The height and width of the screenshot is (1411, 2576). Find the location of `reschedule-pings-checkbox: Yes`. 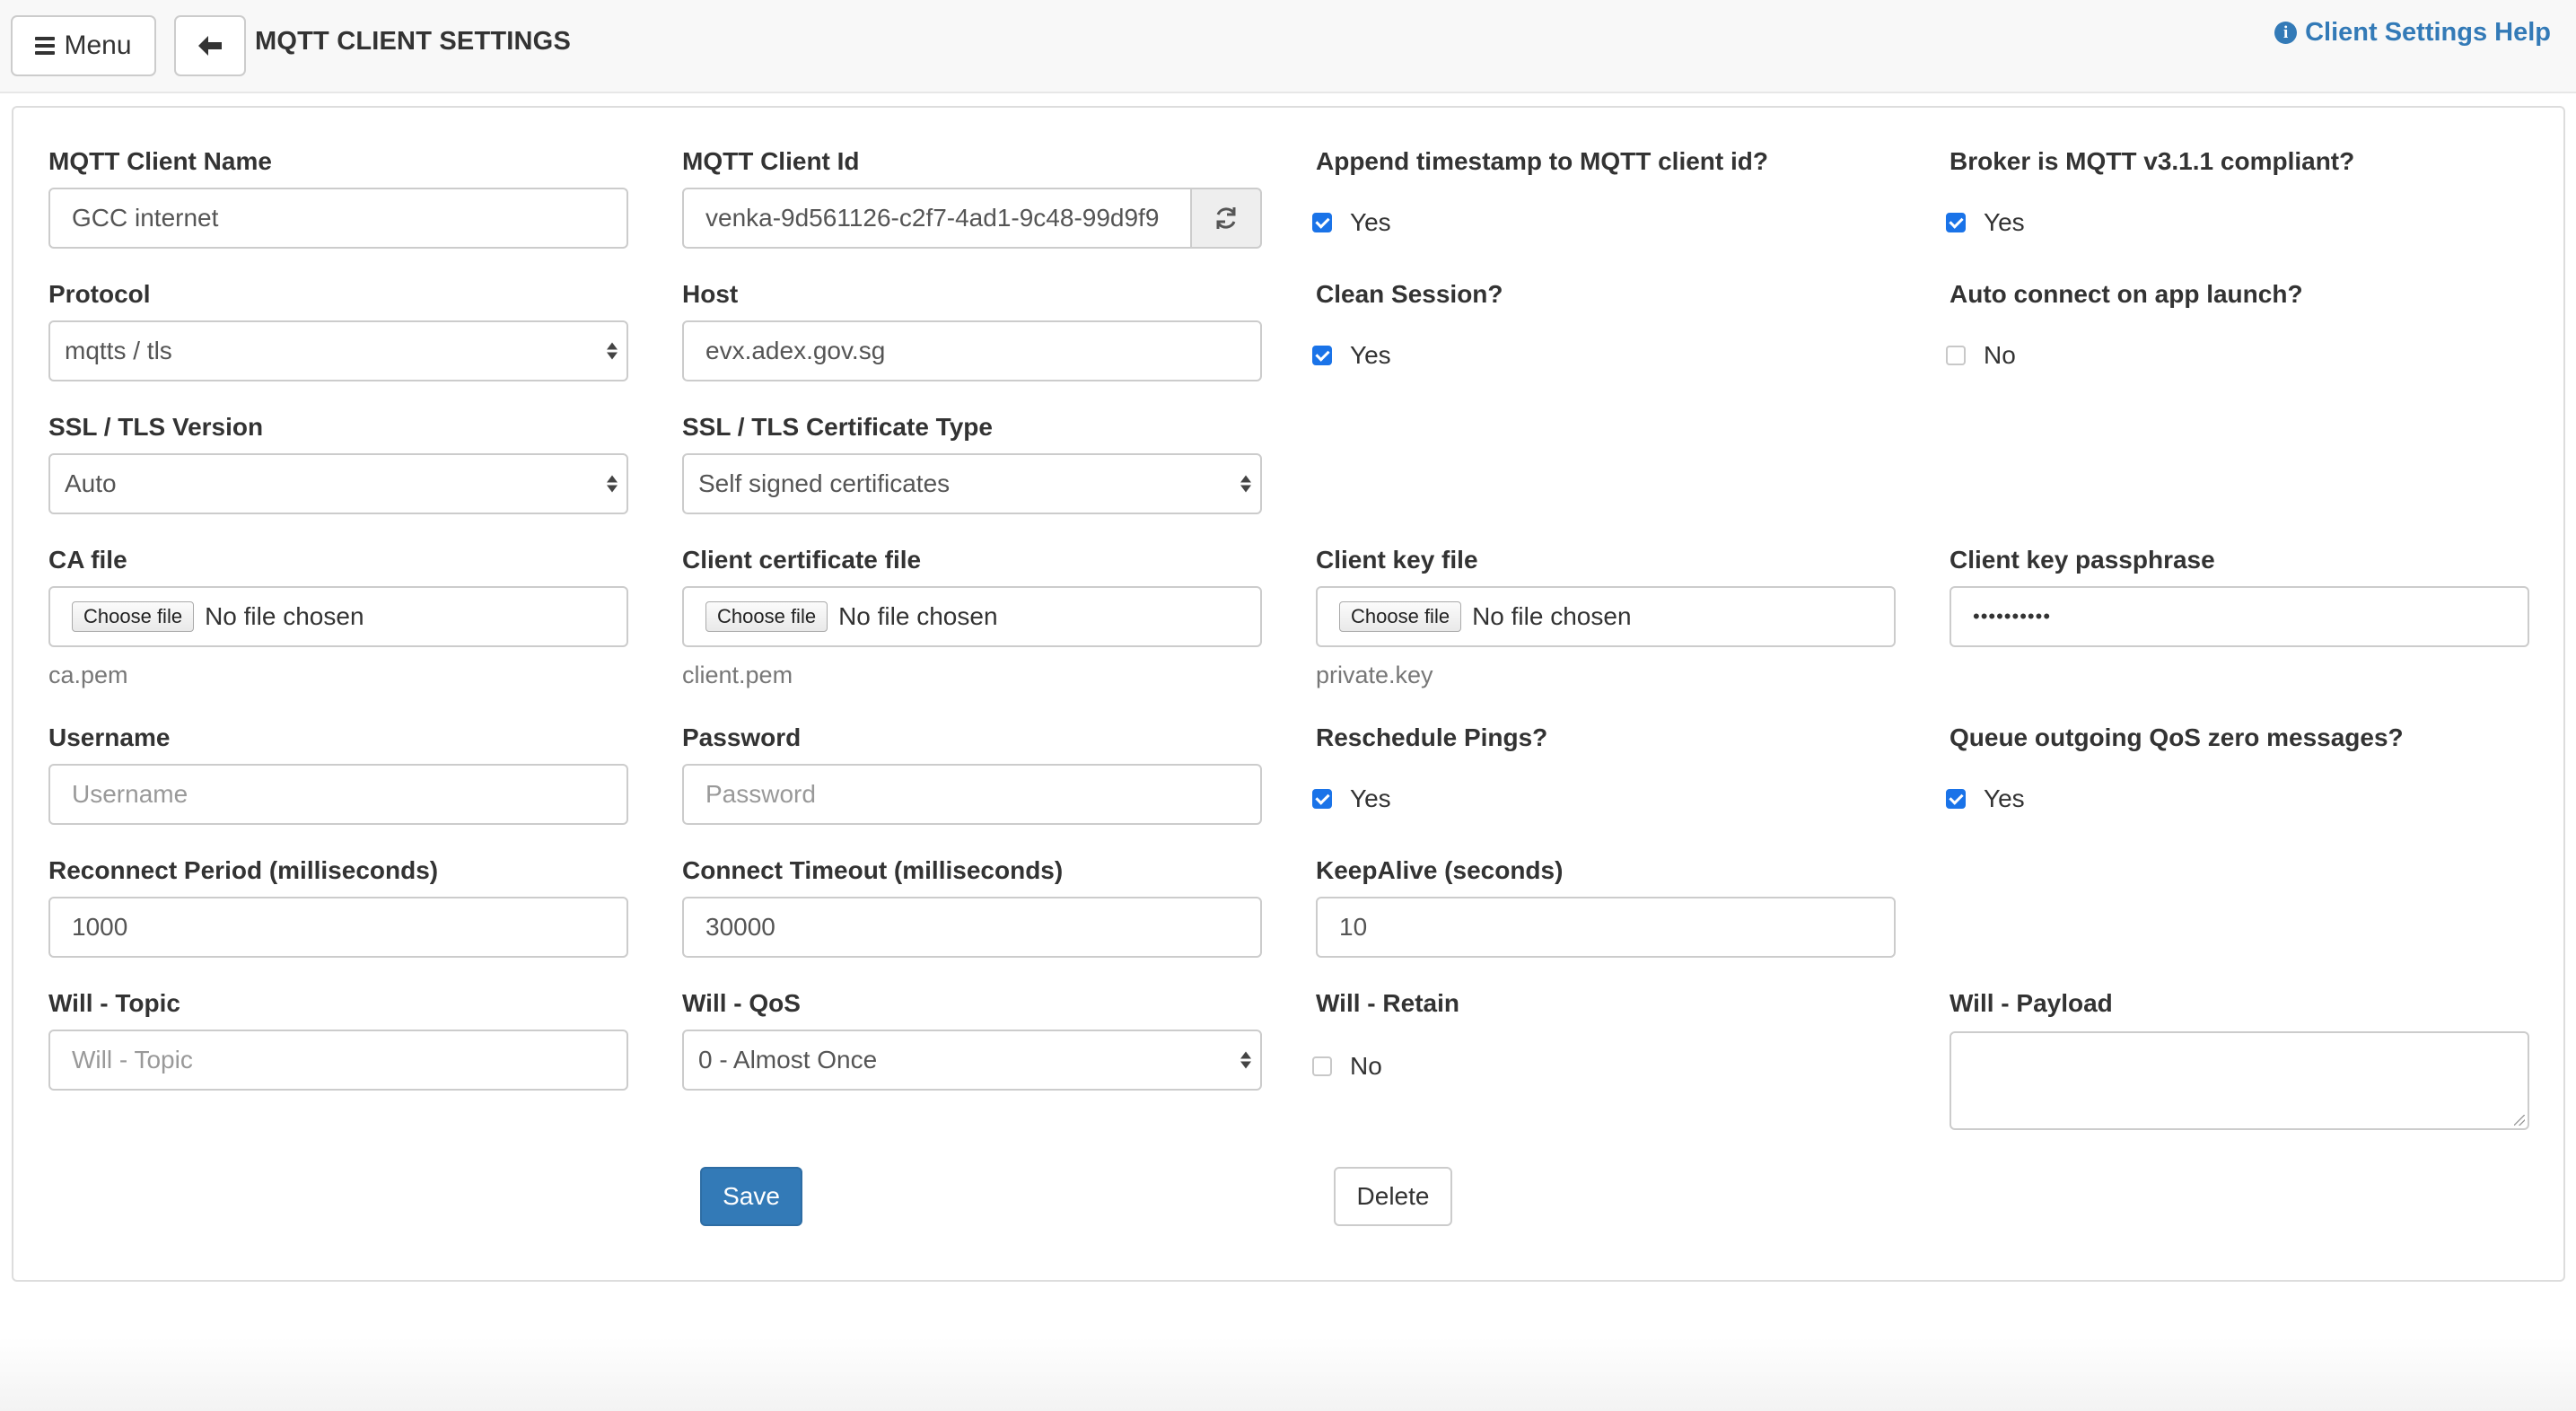

reschedule-pings-checkbox: Yes is located at coordinates (1351, 798).